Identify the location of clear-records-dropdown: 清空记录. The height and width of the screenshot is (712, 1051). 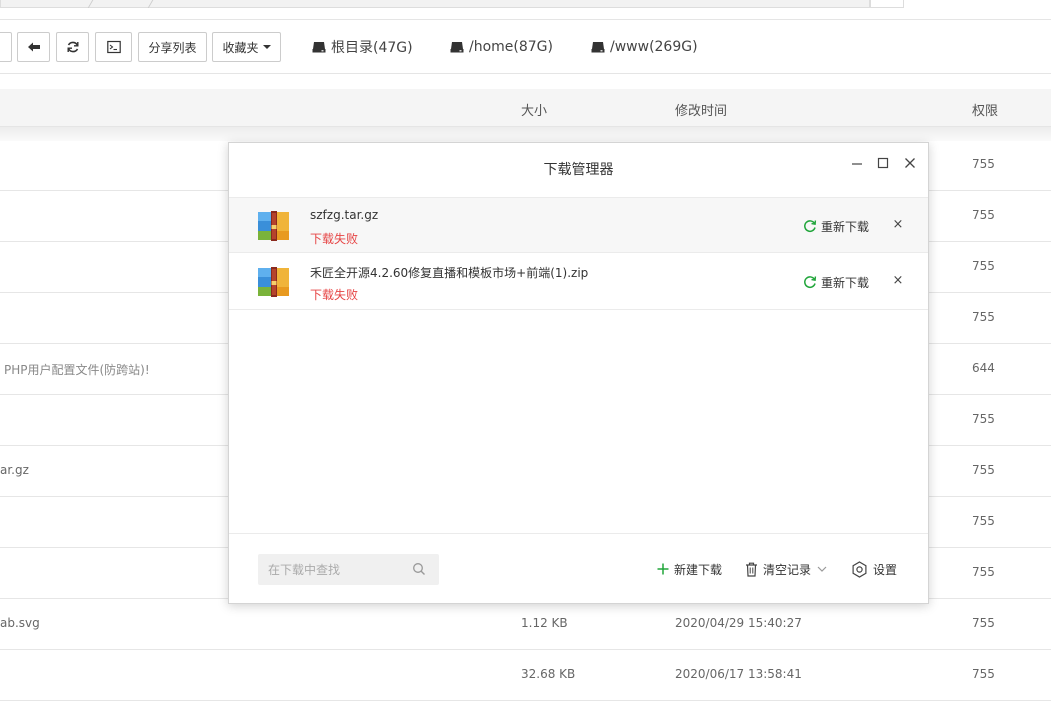
(786, 569).